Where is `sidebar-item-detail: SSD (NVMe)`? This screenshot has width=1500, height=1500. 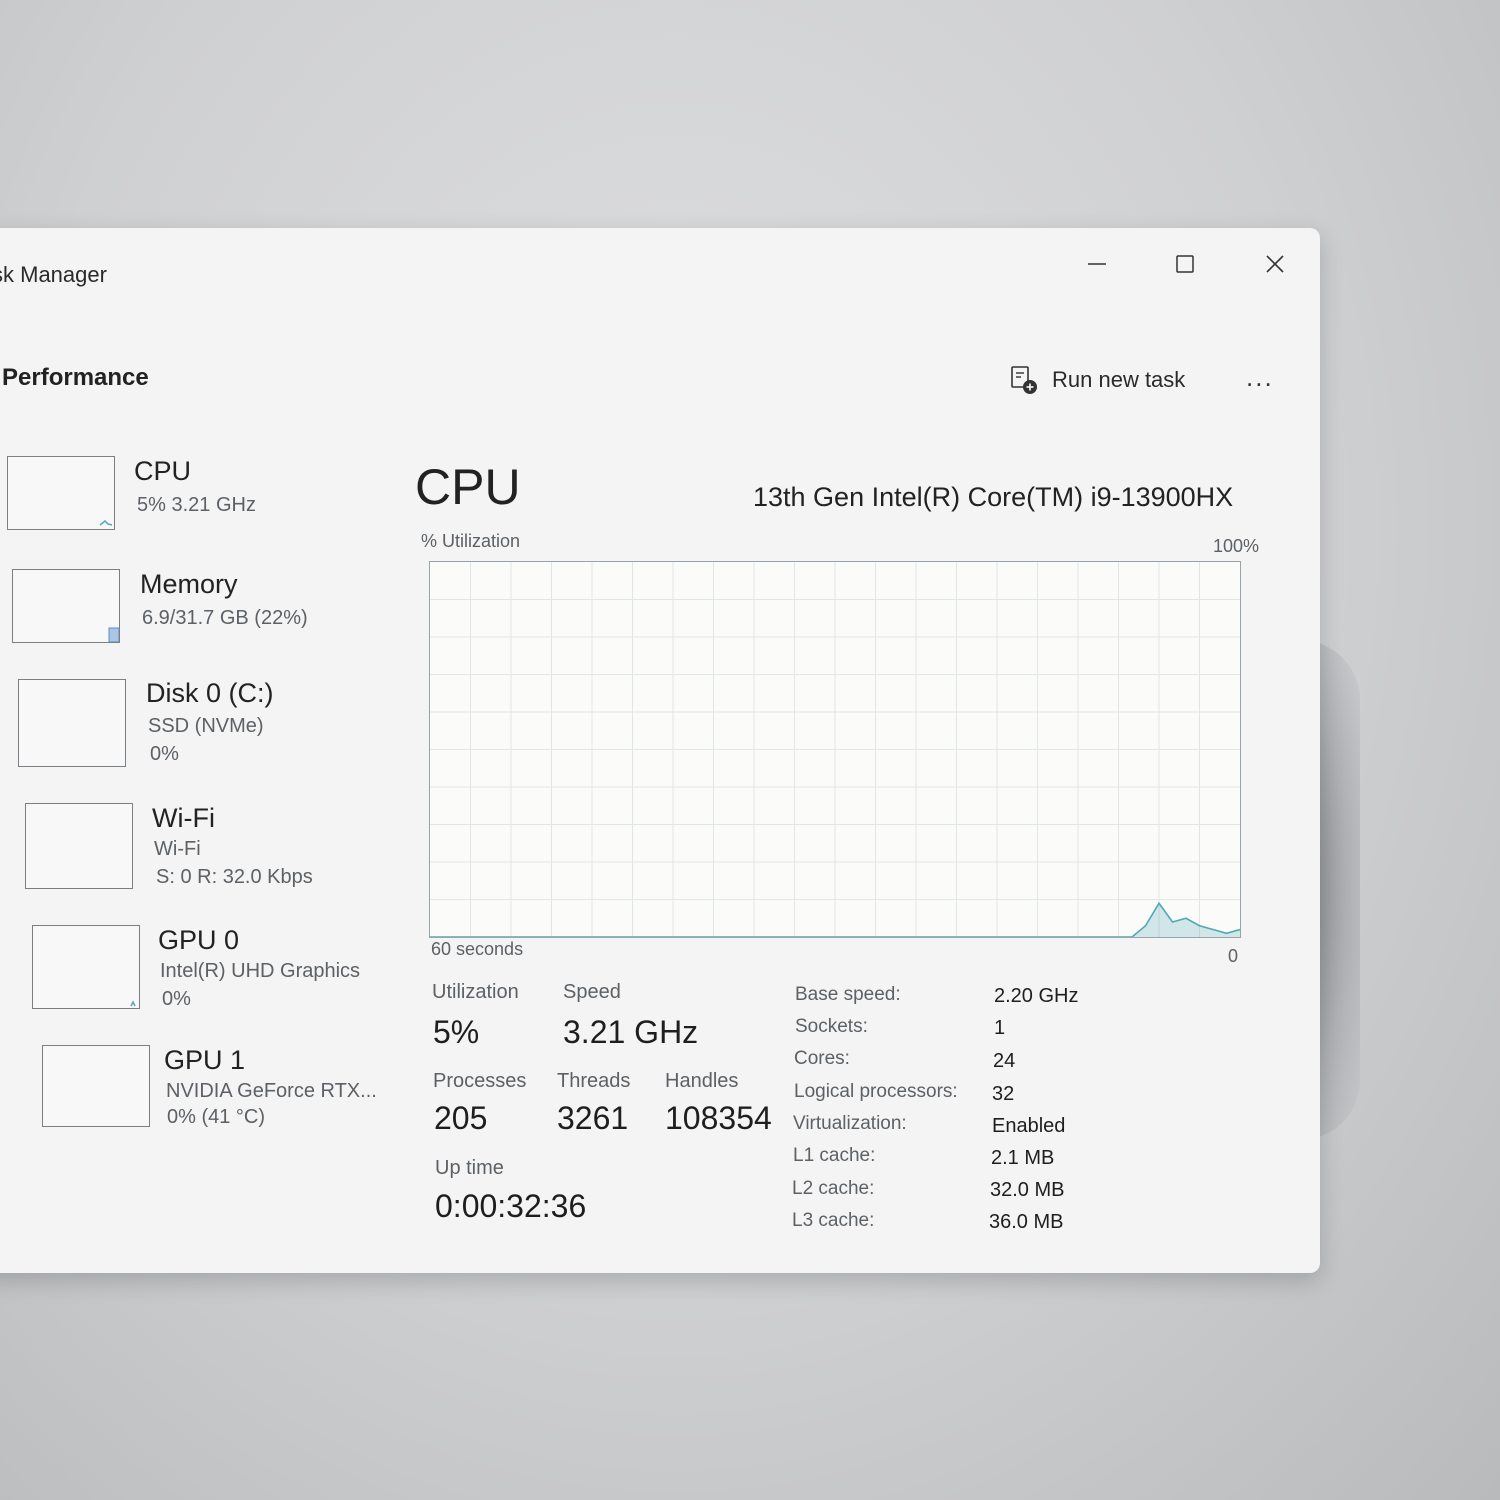
sidebar-item-detail: SSD (NVMe) is located at coordinates (206, 726).